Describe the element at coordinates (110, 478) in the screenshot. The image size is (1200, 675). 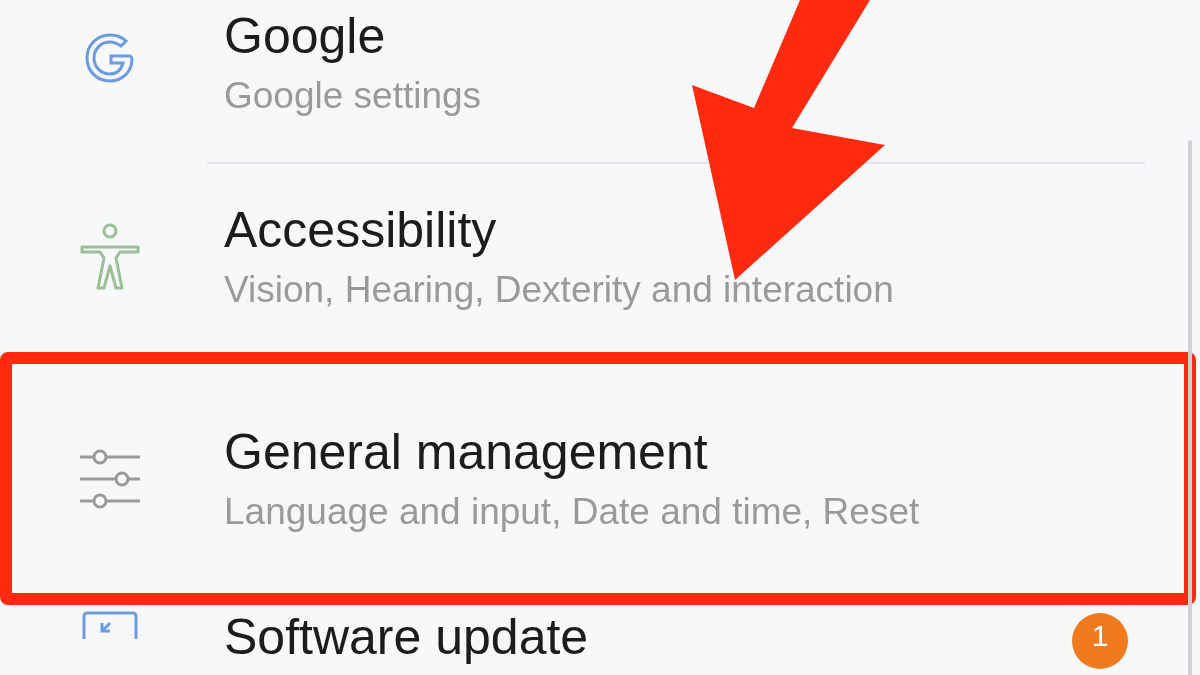
I see `sliders-icon` at that location.